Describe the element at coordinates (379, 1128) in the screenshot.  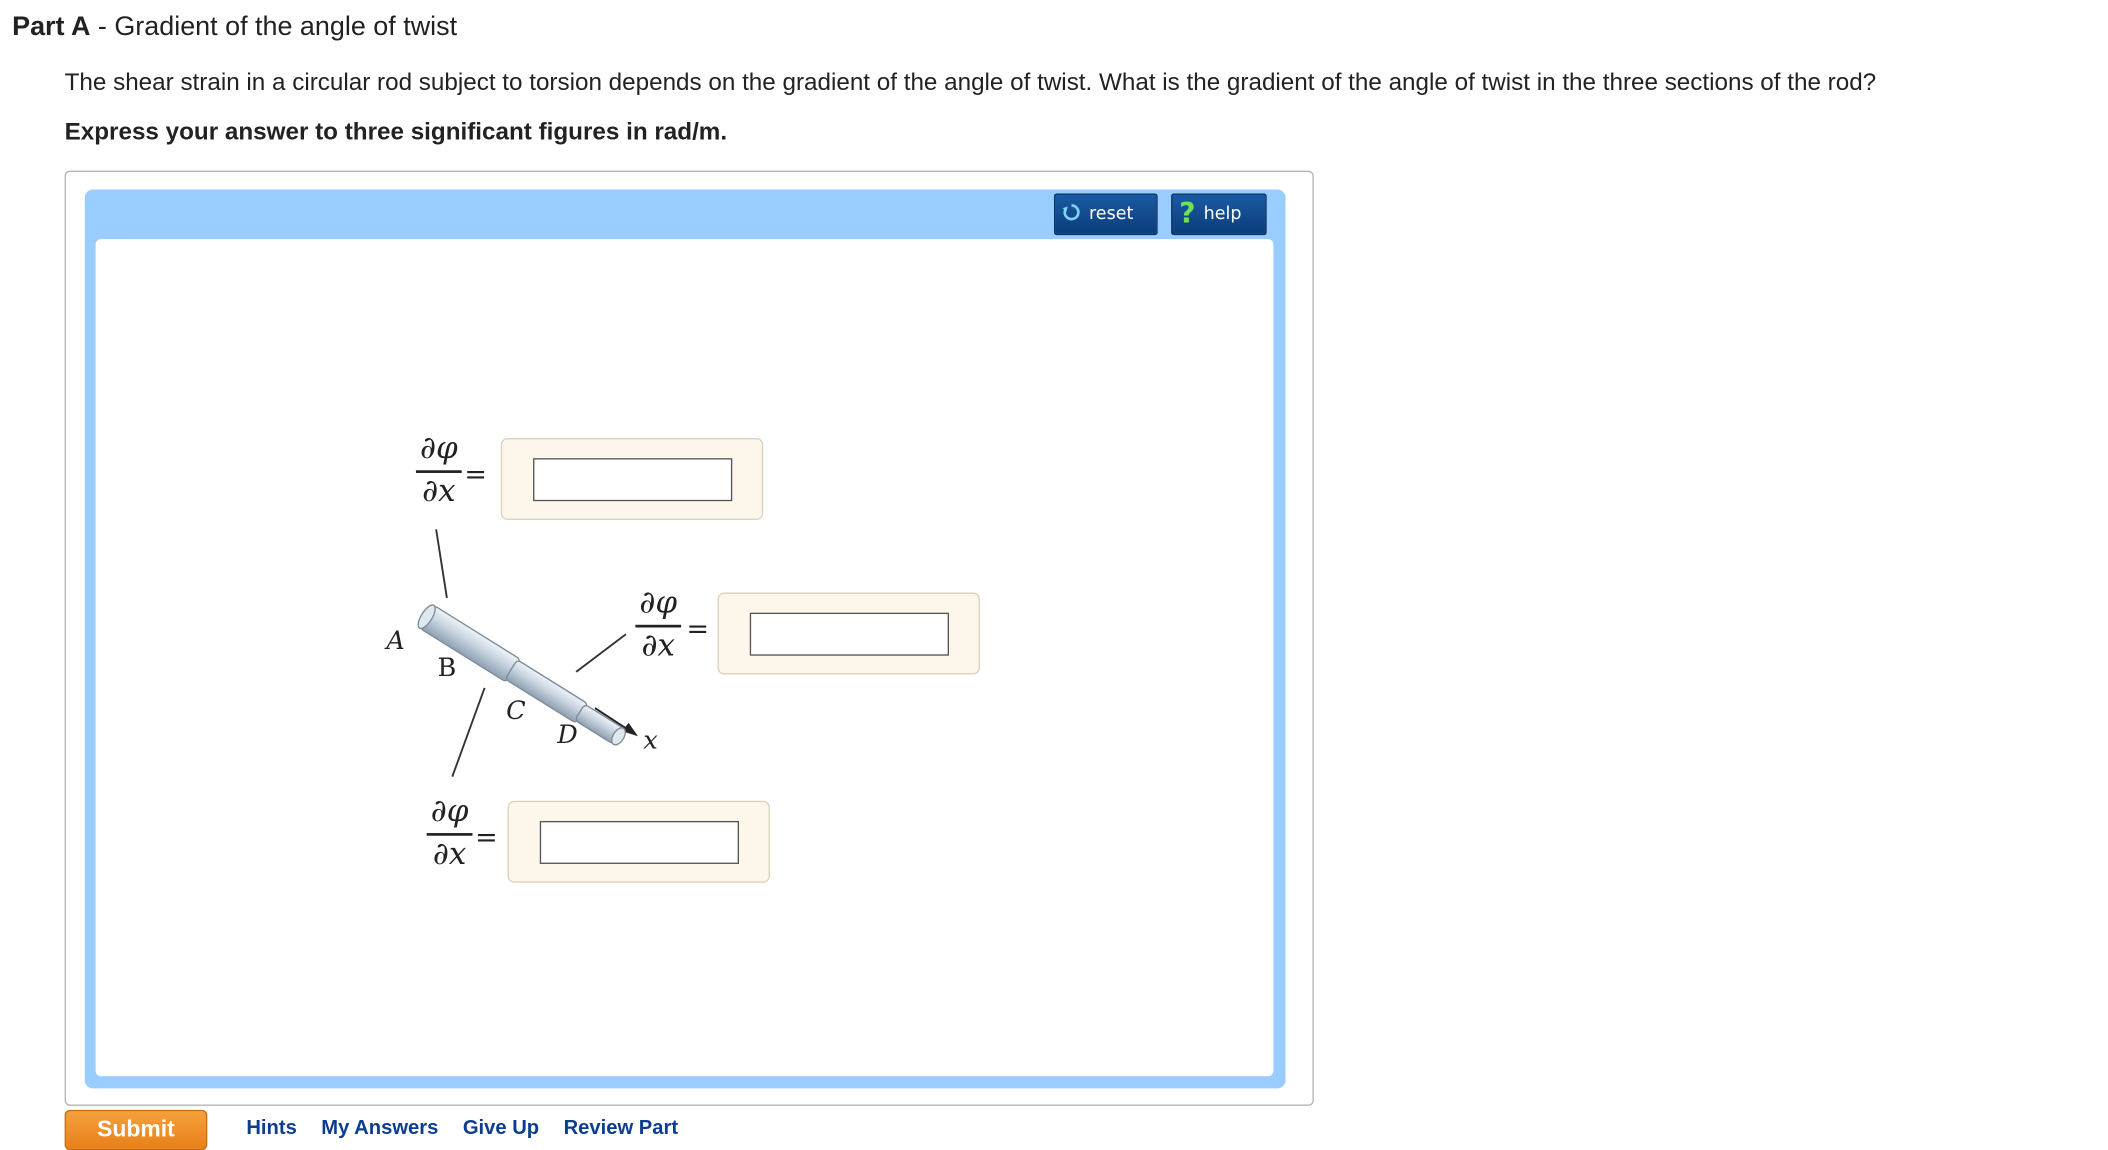
I see `my-answers-link: My Answers` at that location.